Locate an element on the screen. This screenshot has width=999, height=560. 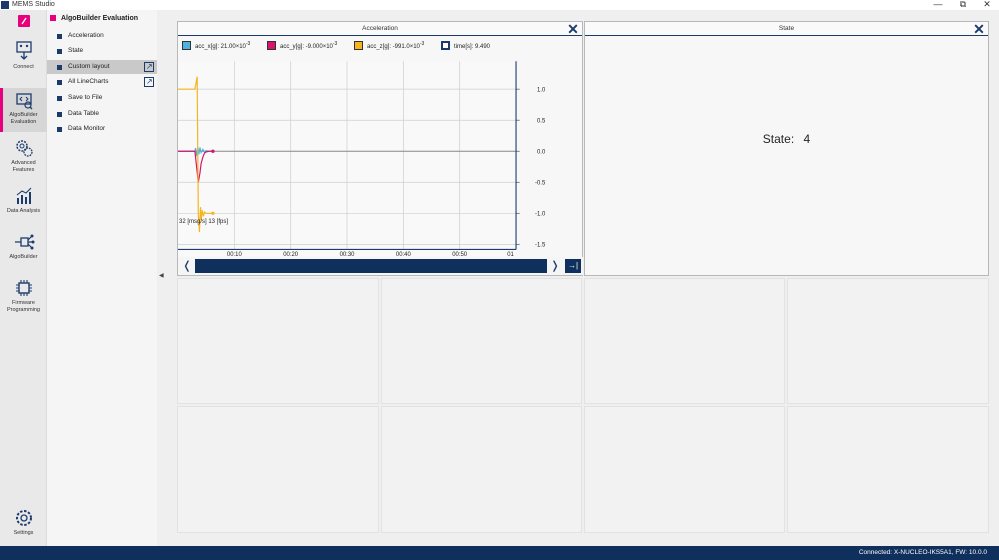
algobuilder-evaluation-icon is located at coordinates (23, 101).